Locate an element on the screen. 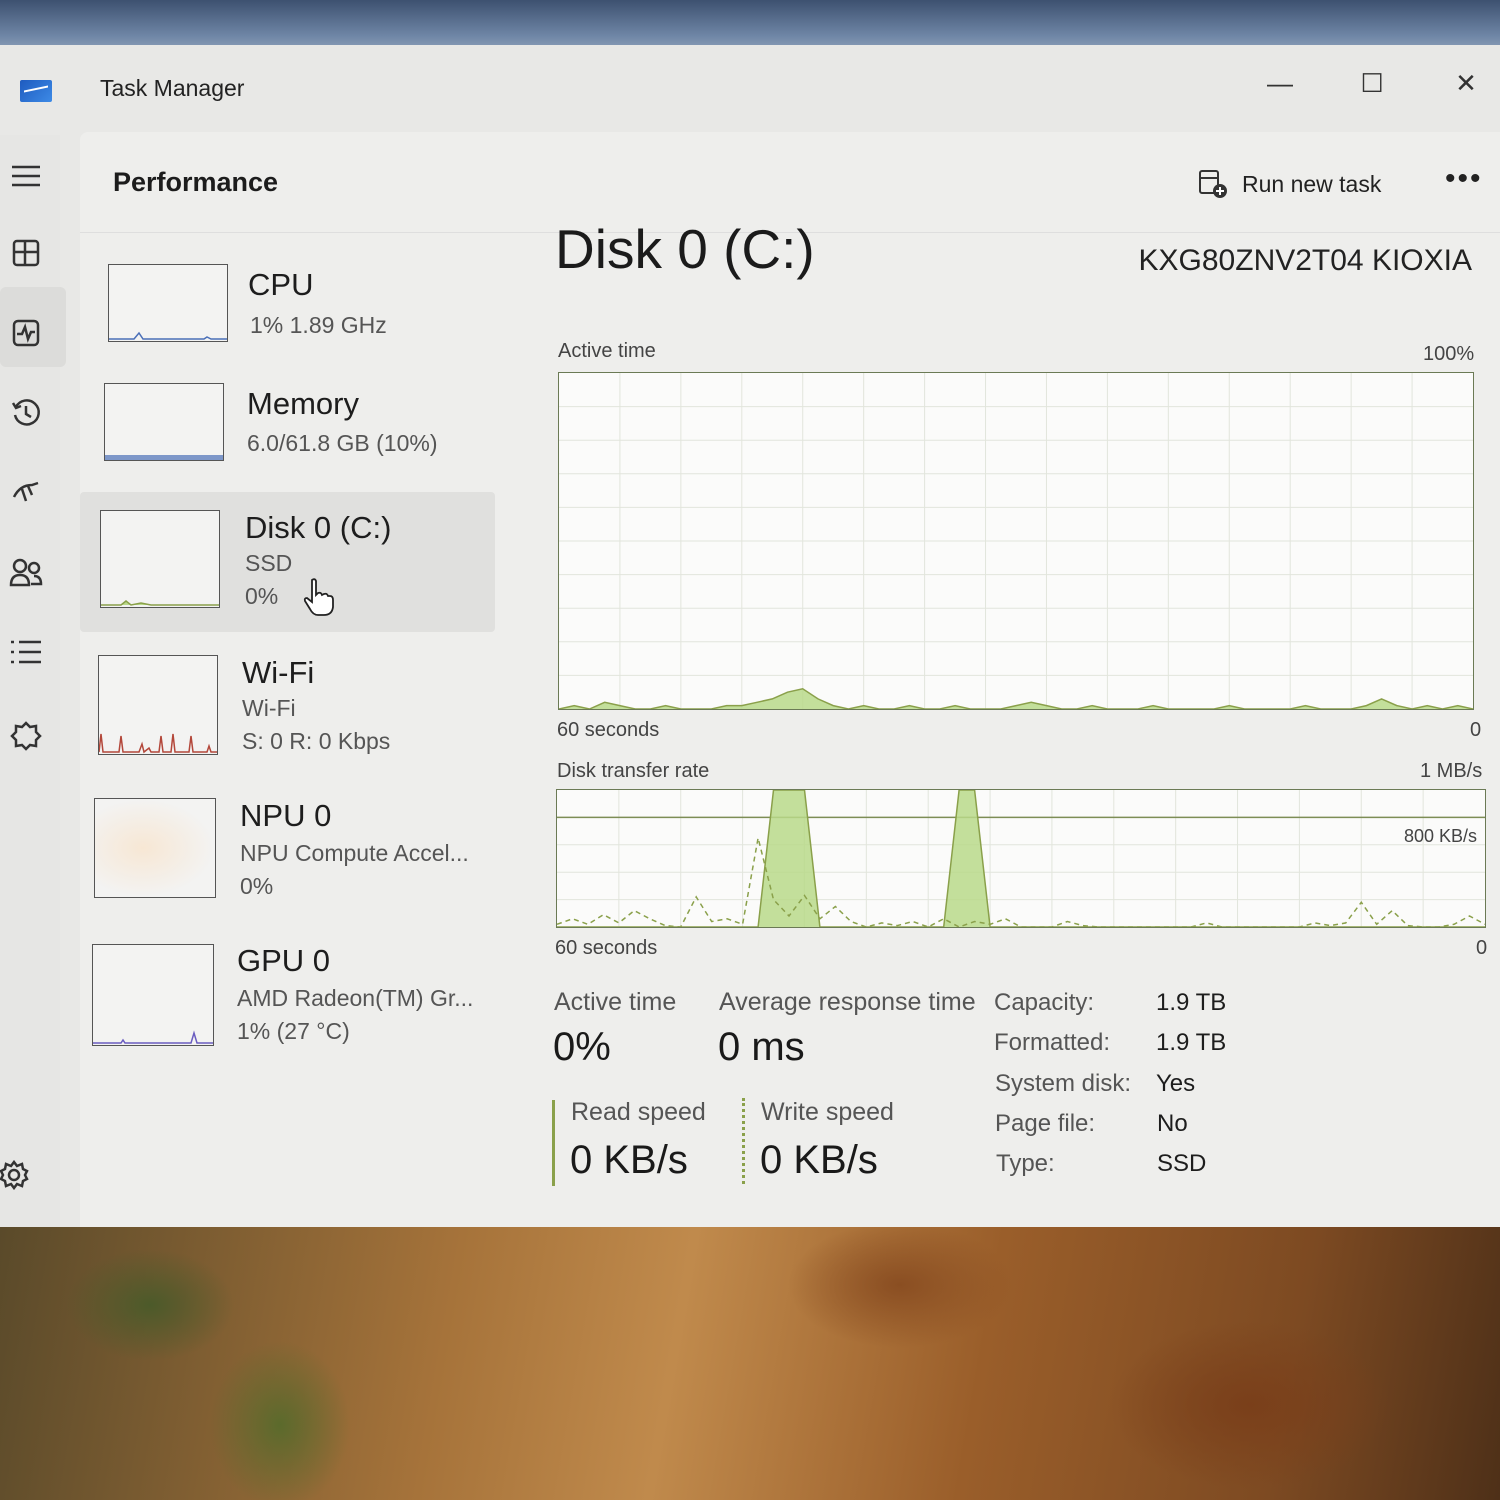 This screenshot has height=1500, width=1500. performance-icon is located at coordinates (26, 338).